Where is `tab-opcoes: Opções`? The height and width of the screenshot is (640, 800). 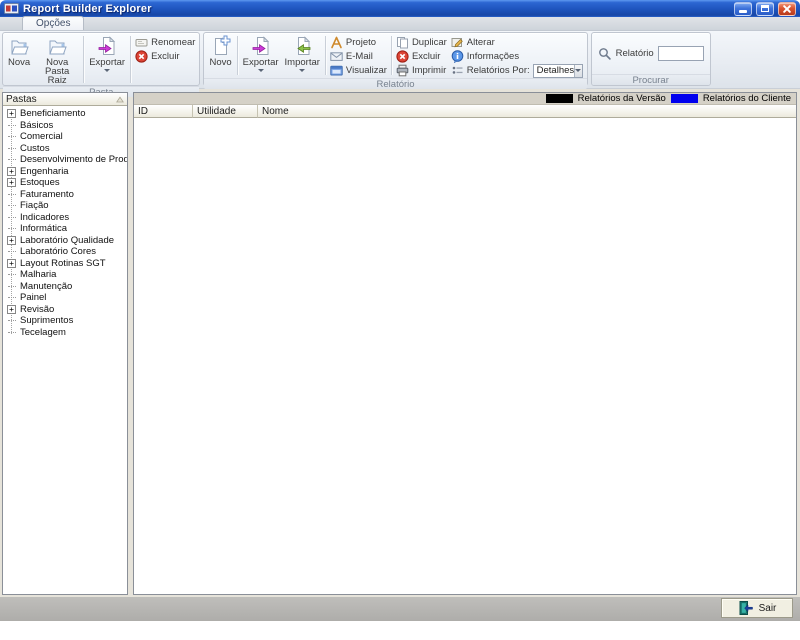 tab-opcoes: Opções is located at coordinates (53, 23).